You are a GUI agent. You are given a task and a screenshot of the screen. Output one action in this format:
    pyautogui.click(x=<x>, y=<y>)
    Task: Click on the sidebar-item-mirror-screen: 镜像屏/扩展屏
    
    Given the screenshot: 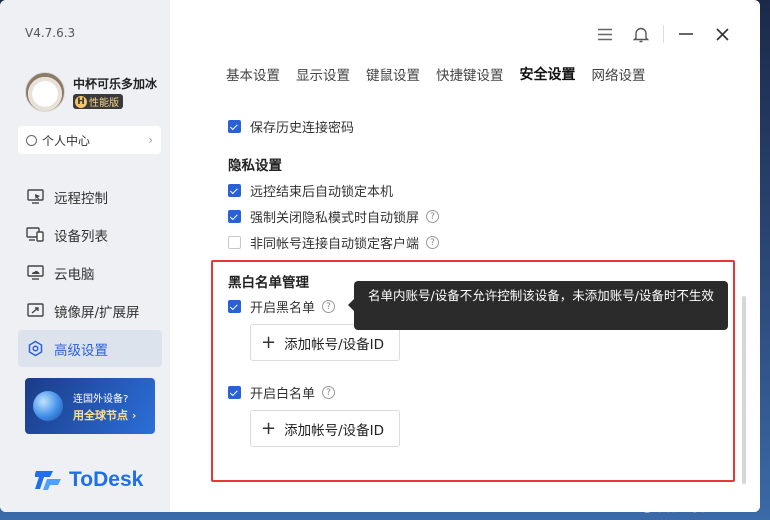 What is the action you would take?
    pyautogui.click(x=90, y=310)
    